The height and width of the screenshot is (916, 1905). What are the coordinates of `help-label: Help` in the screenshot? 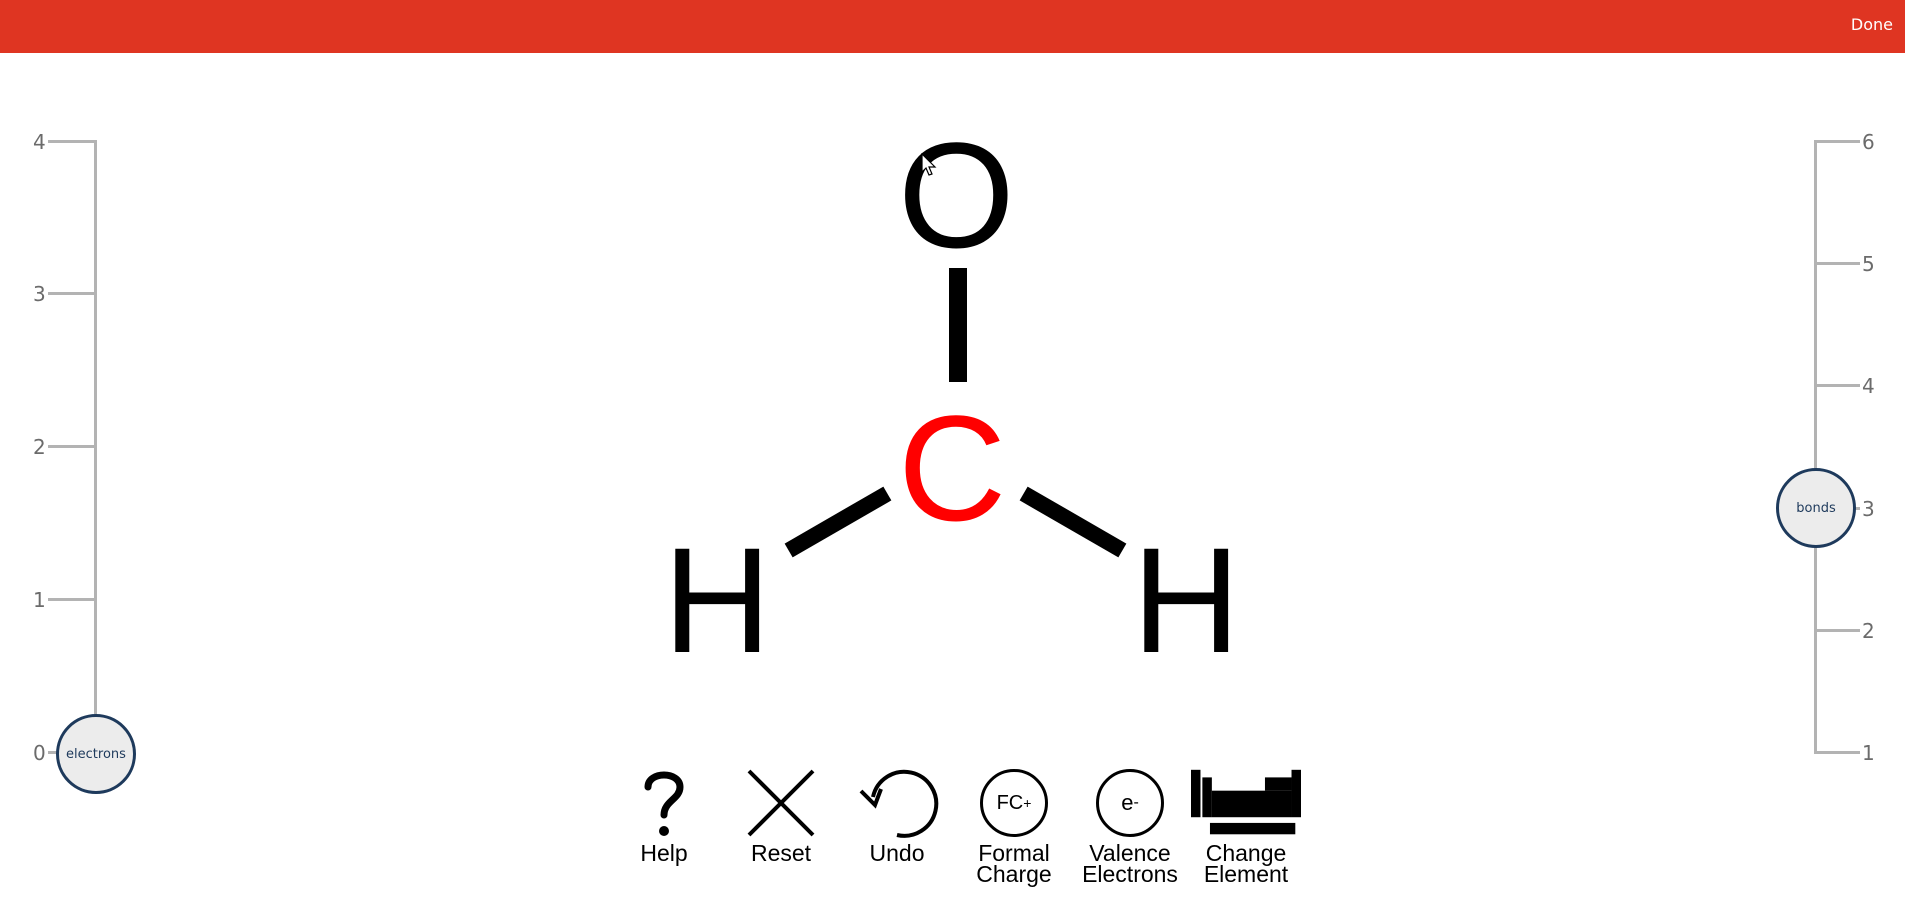 It's located at (664, 853).